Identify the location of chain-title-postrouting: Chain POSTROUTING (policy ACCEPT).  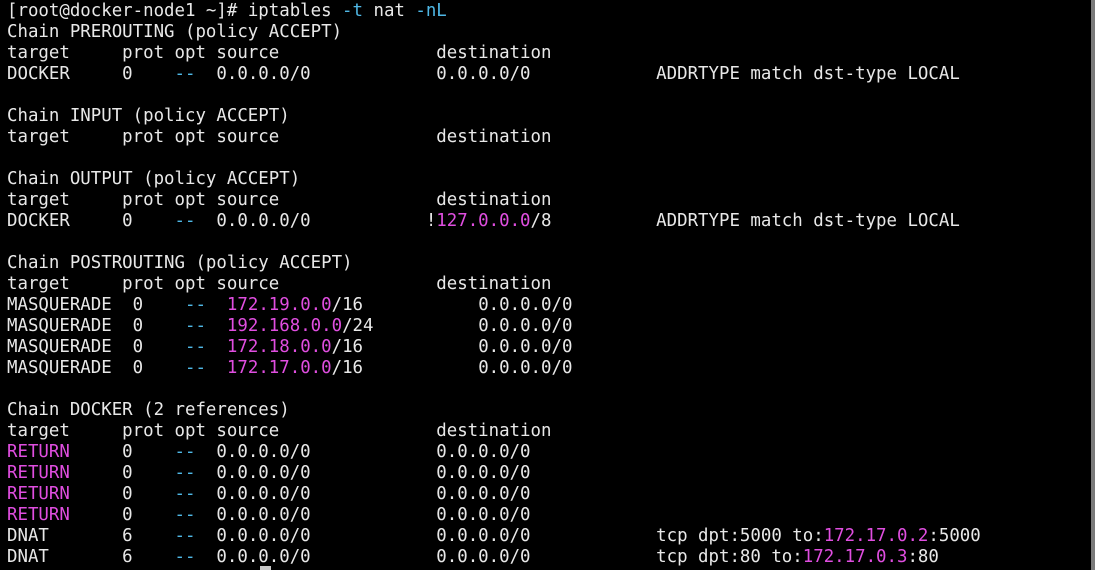
(180, 263).